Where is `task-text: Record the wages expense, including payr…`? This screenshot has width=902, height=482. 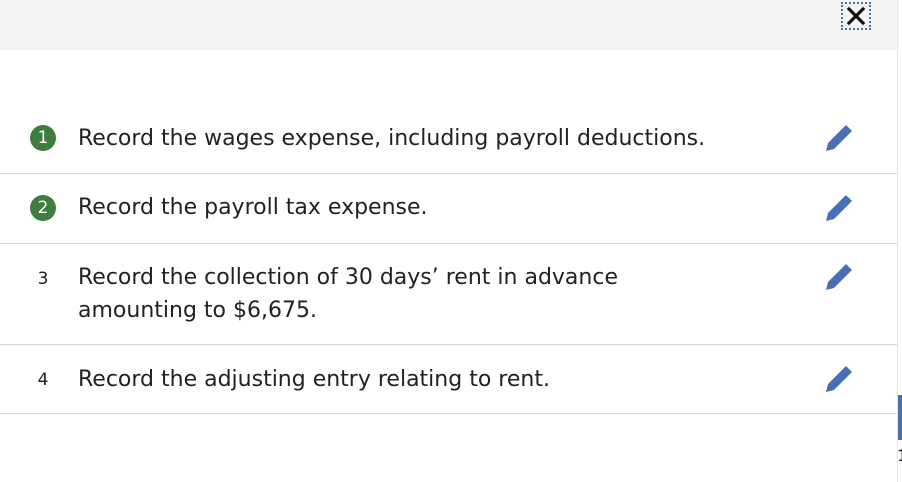
task-text: Record the wages expense, including payr… is located at coordinates (392, 138).